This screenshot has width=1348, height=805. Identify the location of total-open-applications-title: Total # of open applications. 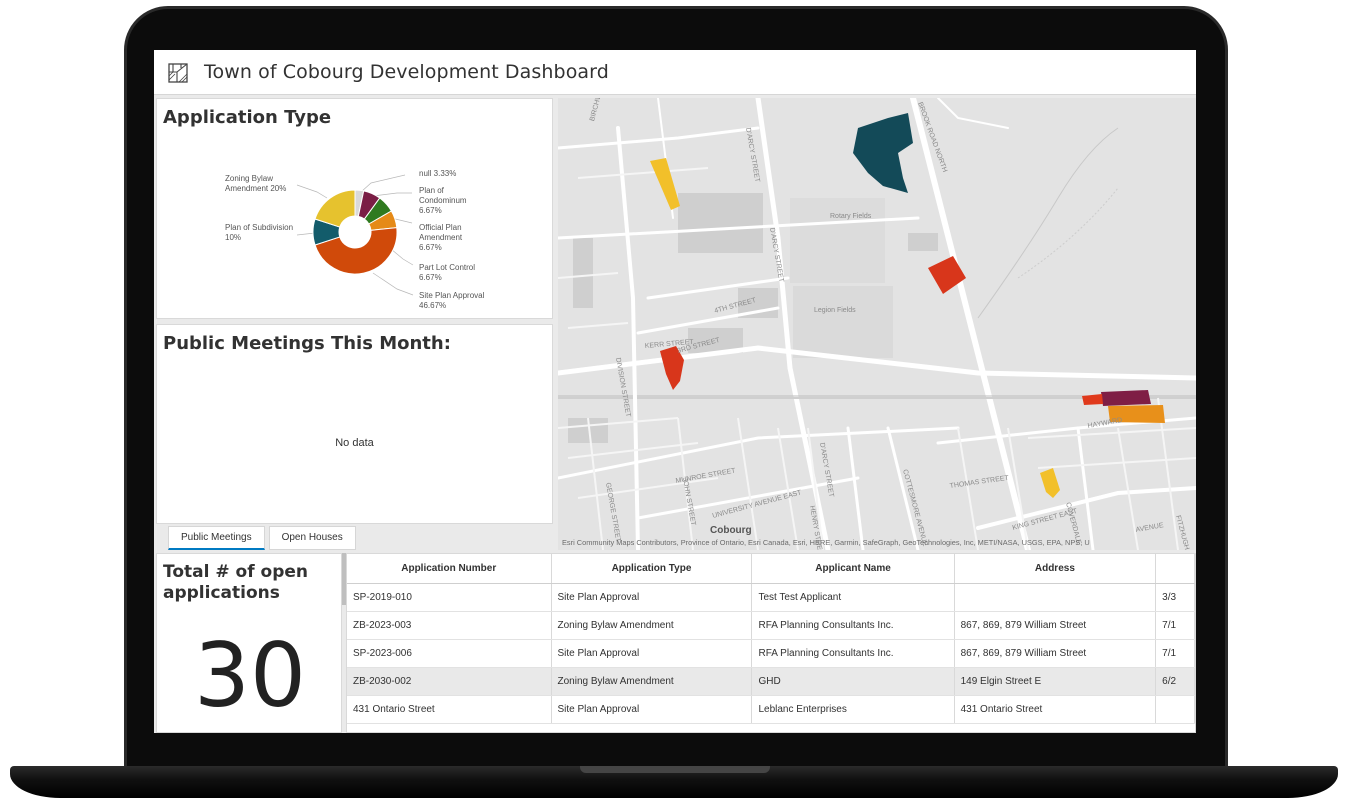
(235, 582).